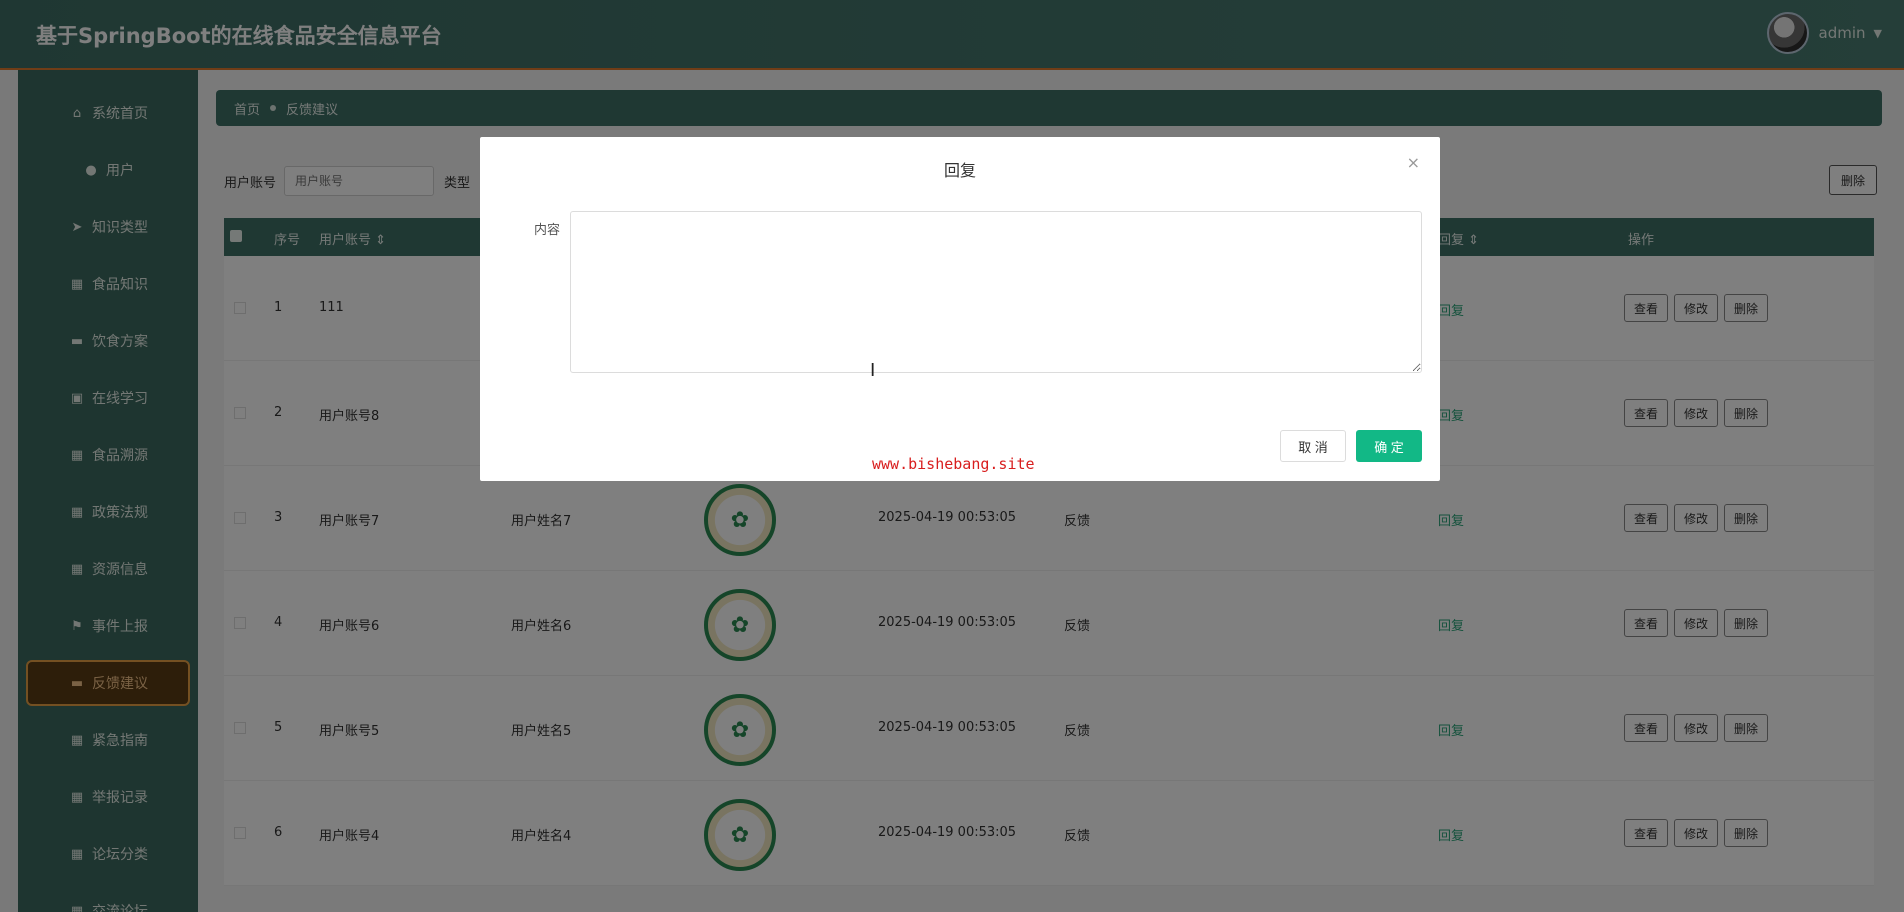 The width and height of the screenshot is (1904, 912). Describe the element at coordinates (1413, 162) in the screenshot. I see `close-icon: ×` at that location.